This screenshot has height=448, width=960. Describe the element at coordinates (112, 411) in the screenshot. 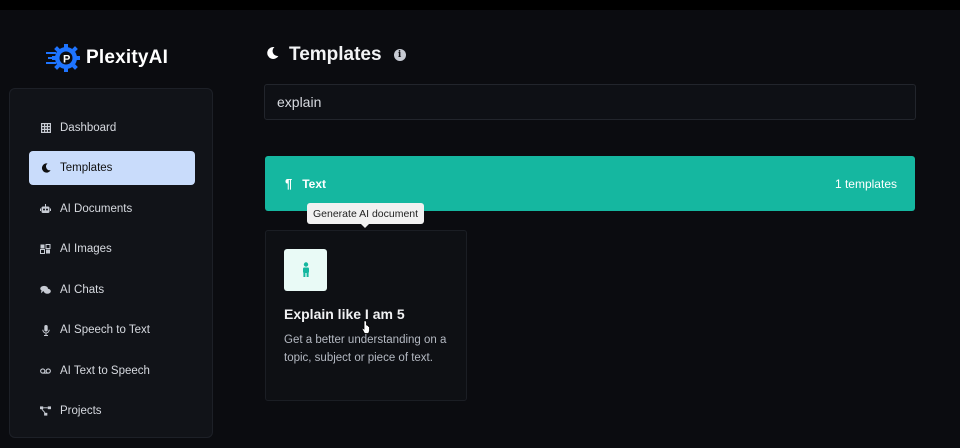

I see `sidebar-item-projects: Projects` at that location.